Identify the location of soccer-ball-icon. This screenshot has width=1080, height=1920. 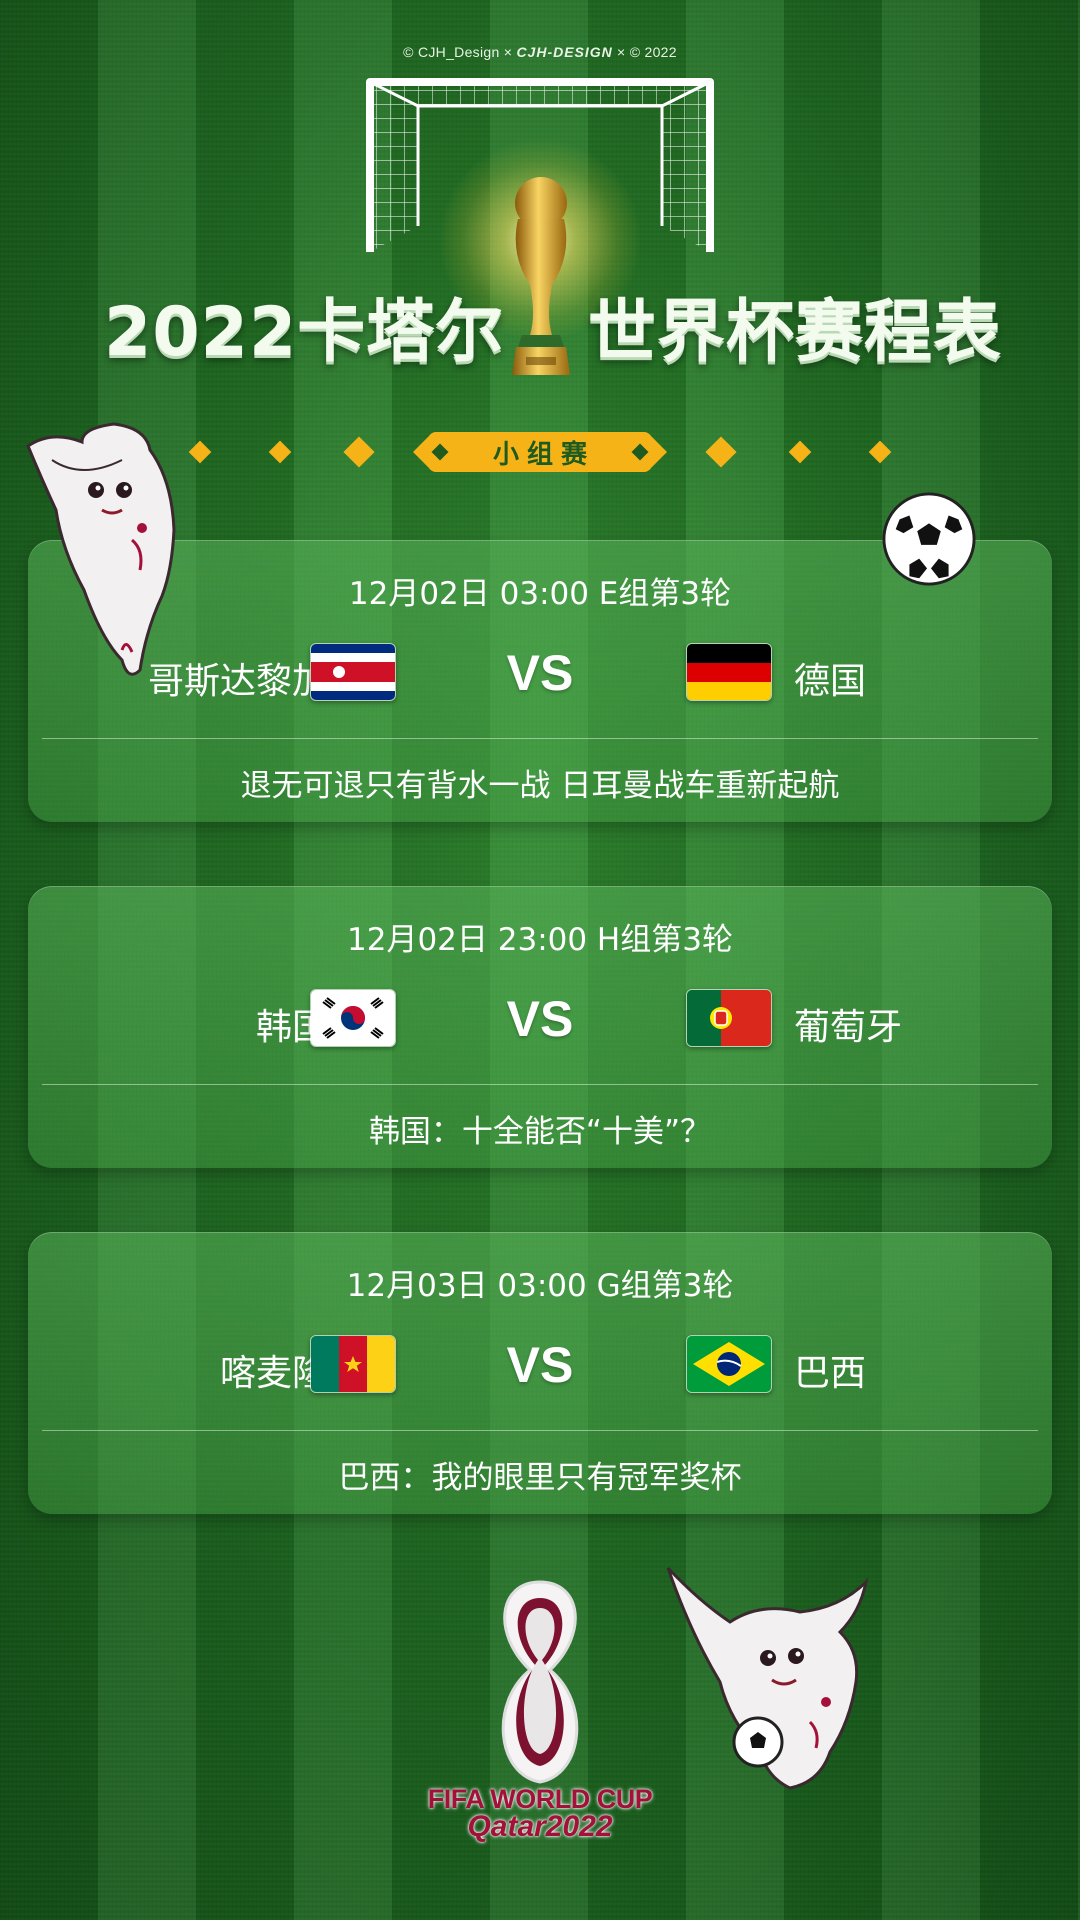
(929, 539).